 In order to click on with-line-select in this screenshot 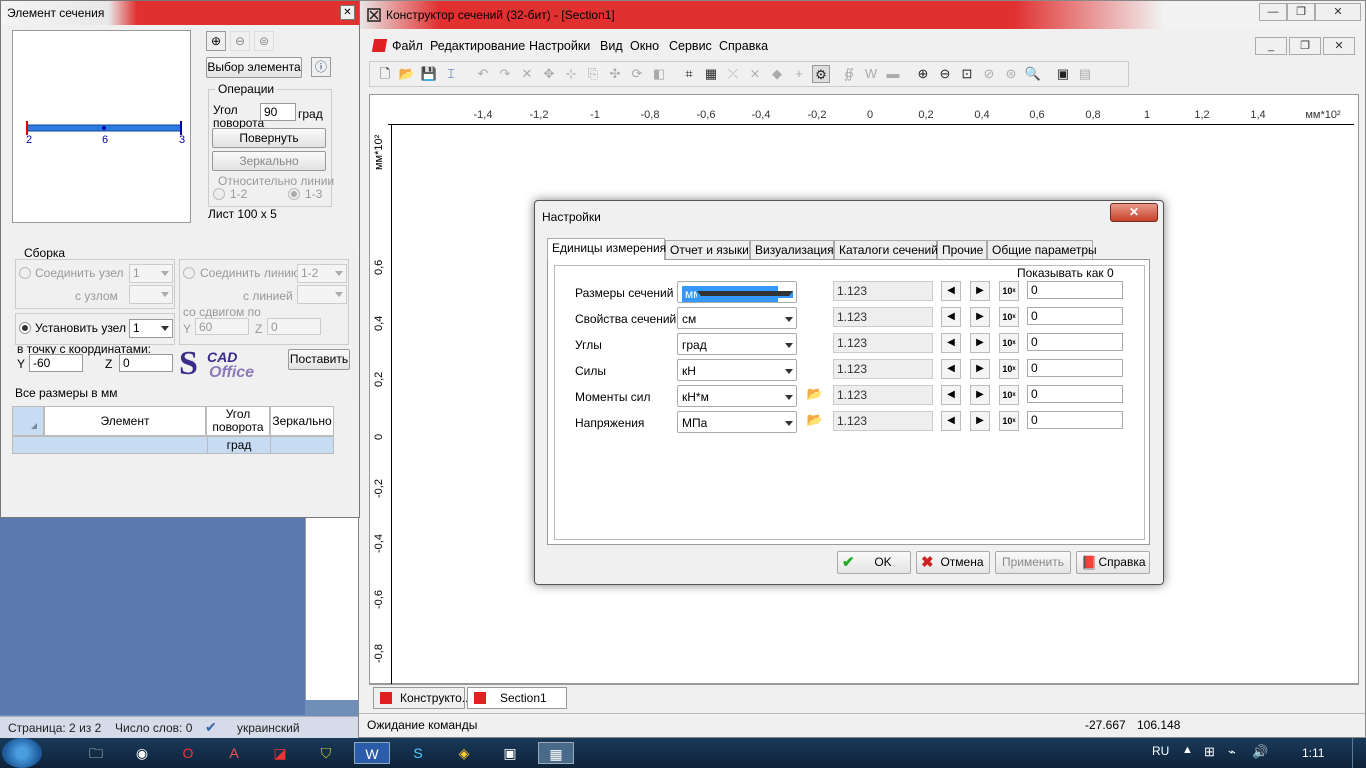, I will do `click(322, 294)`.